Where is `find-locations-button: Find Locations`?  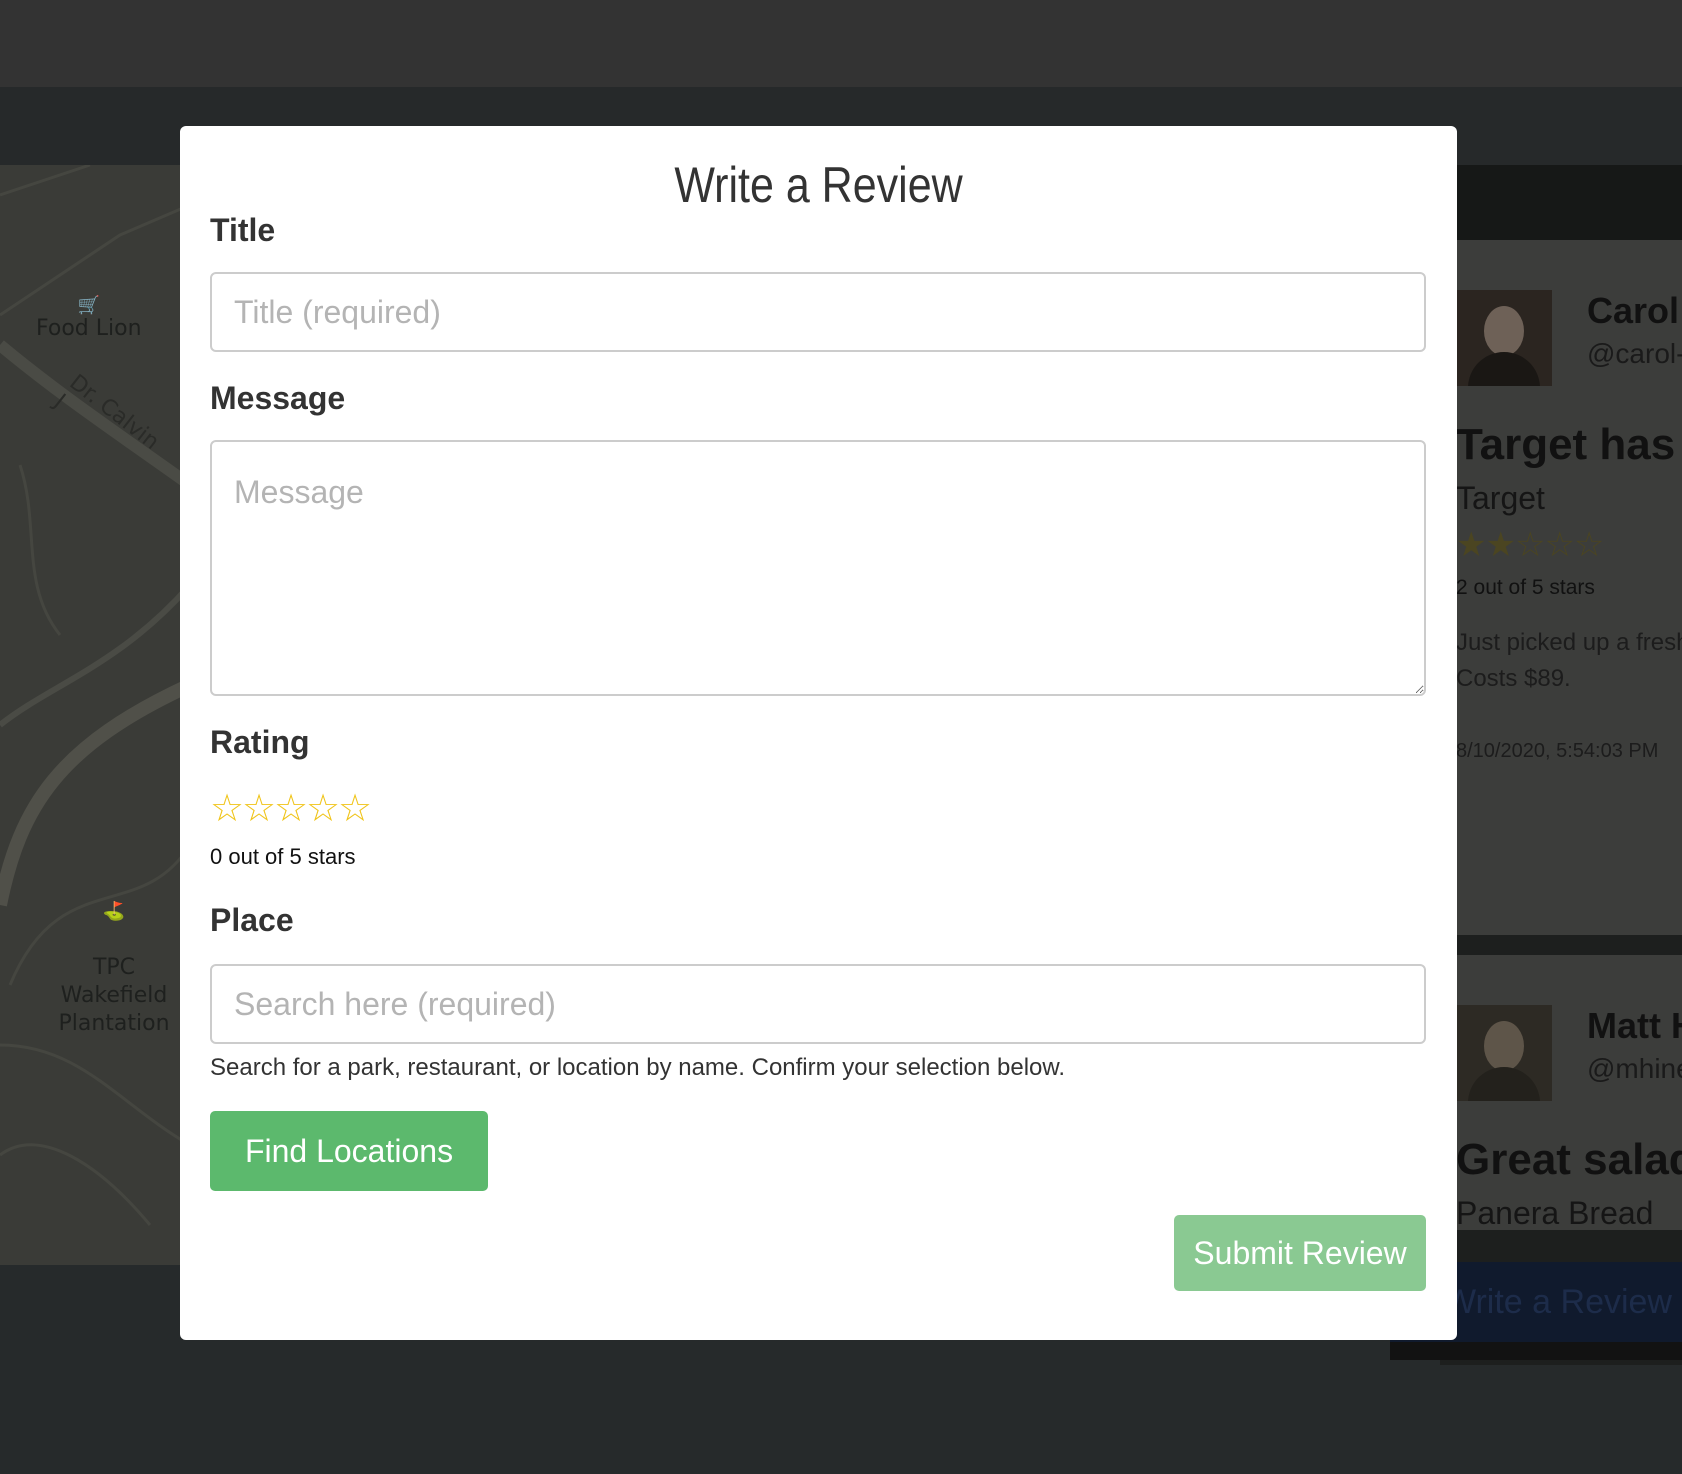 find-locations-button: Find Locations is located at coordinates (349, 1151).